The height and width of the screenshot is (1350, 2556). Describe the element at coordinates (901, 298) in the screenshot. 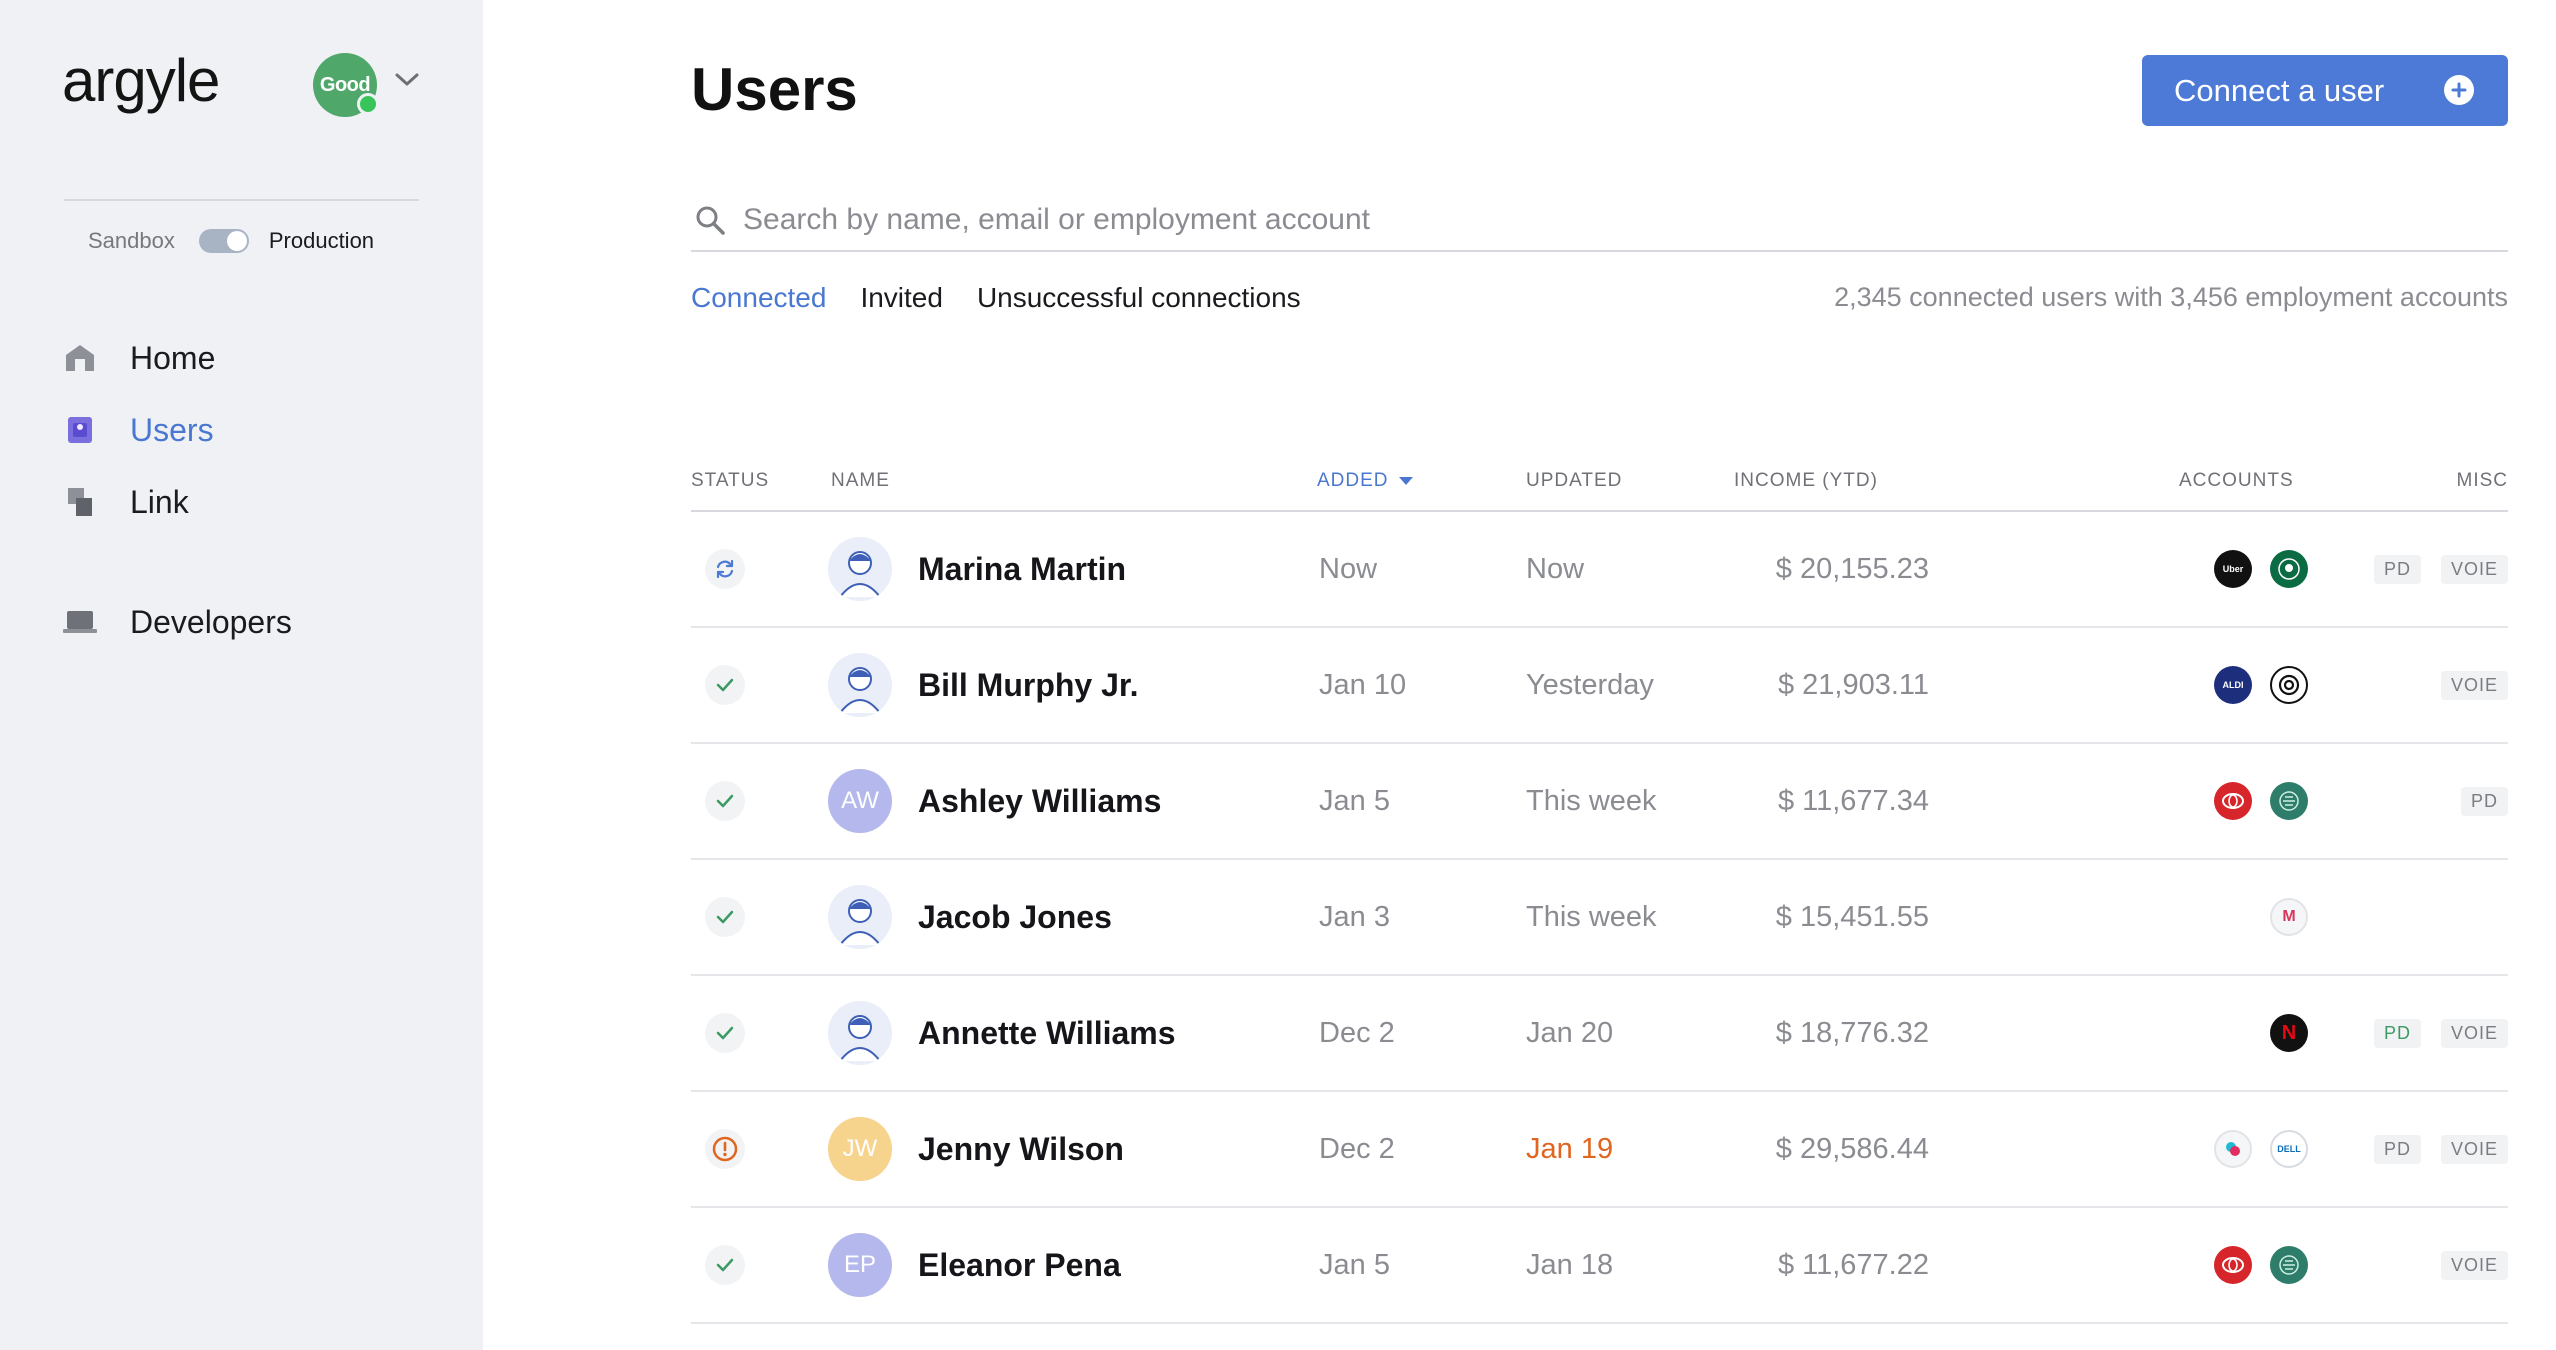

I see `tab-invited: Invited` at that location.